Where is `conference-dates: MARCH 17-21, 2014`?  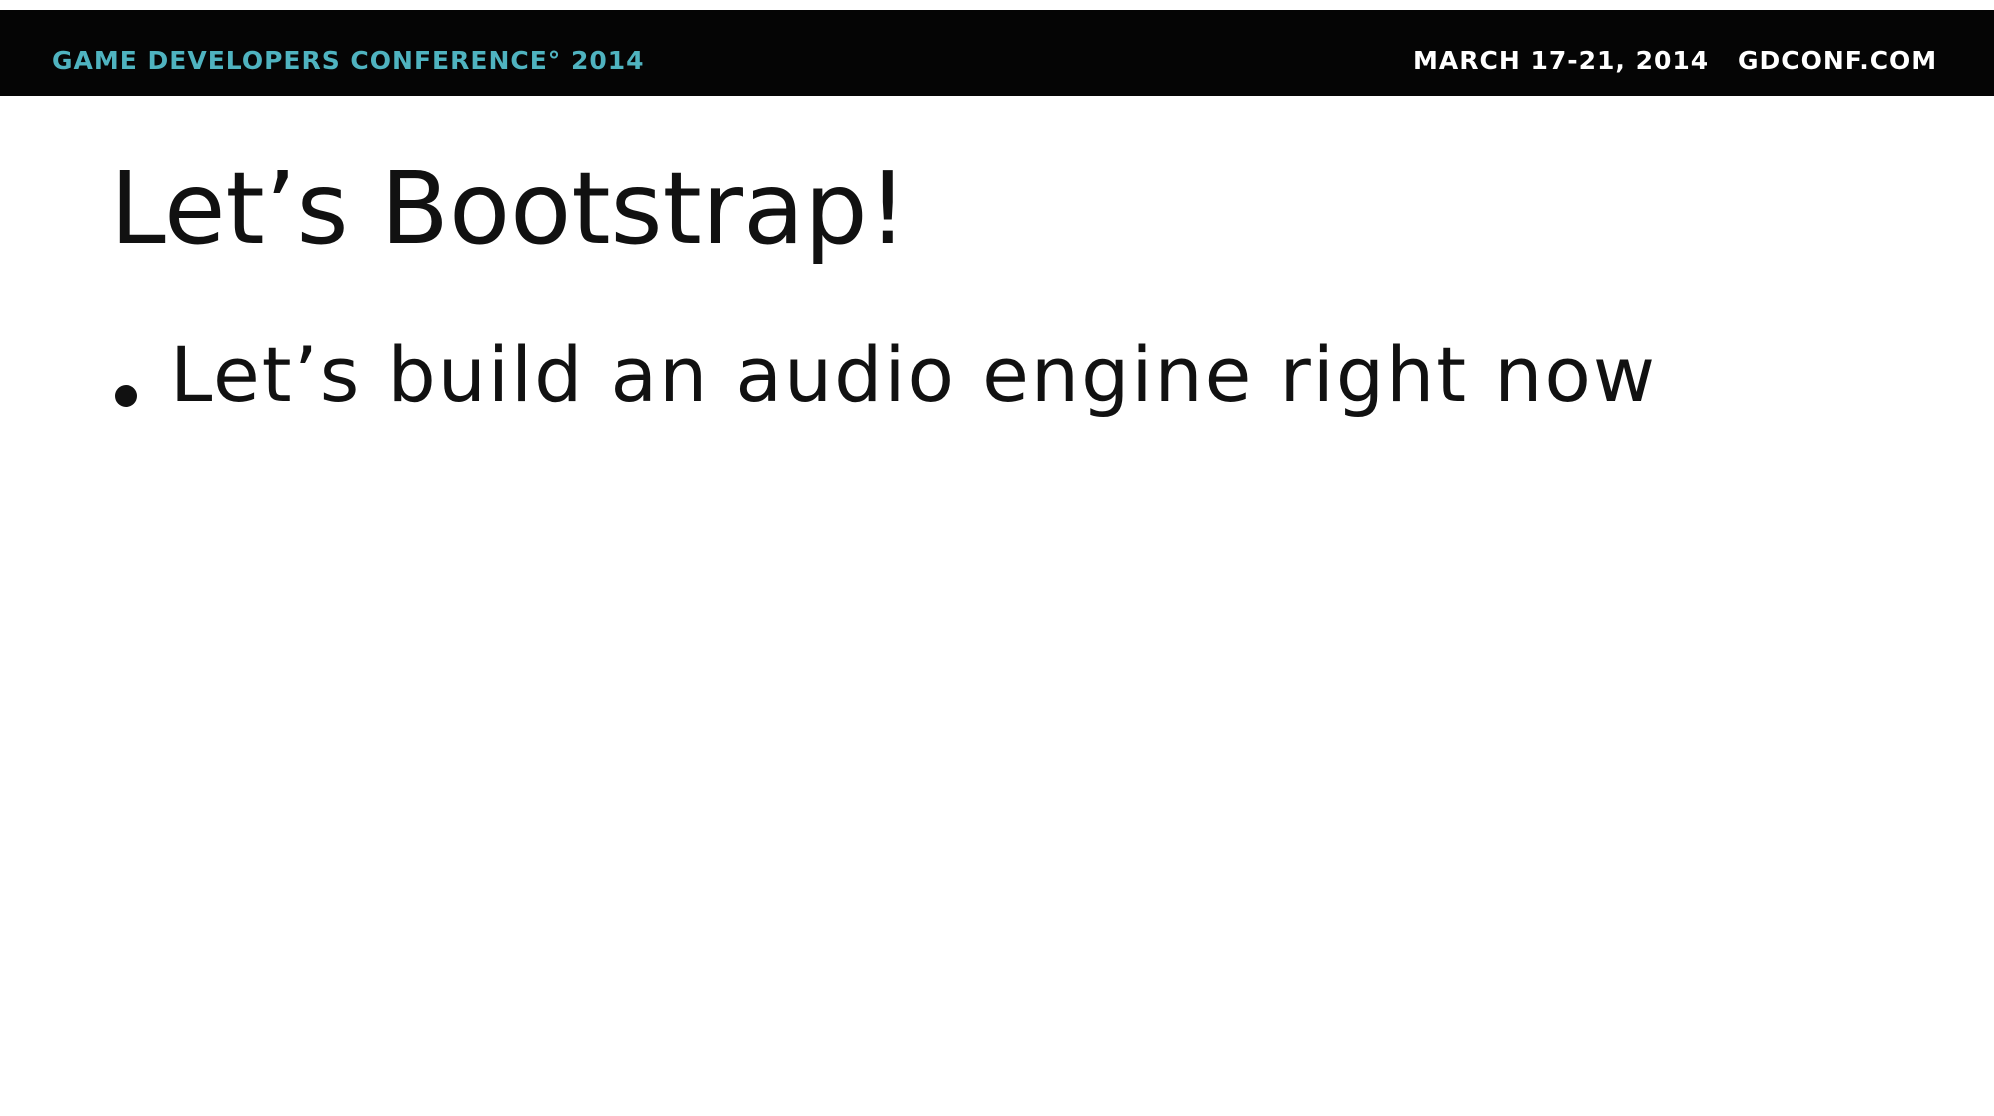
conference-dates: MARCH 17-21, 2014 is located at coordinates (1561, 60).